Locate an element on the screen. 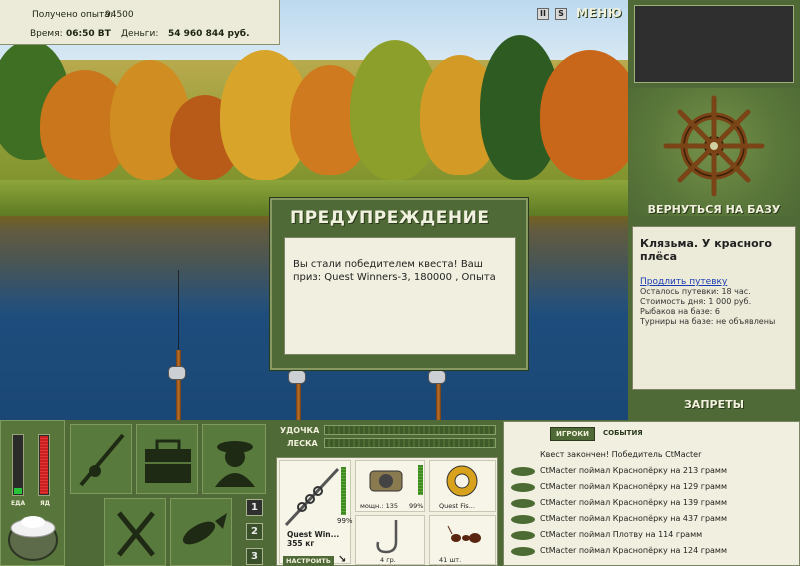 Image resolution: width=800 pixels, height=566 pixels. rod-tool-button is located at coordinates (101, 459).